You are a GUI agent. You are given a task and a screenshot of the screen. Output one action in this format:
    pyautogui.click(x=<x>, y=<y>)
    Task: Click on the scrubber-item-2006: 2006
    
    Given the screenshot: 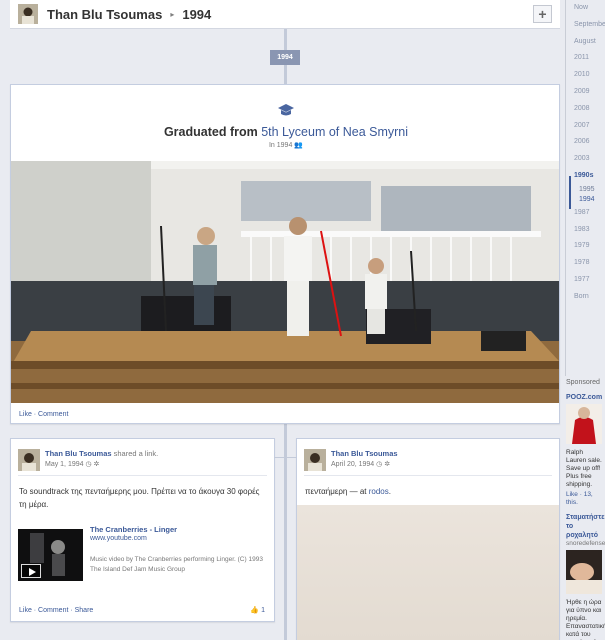 What is the action you would take?
    pyautogui.click(x=585, y=142)
    